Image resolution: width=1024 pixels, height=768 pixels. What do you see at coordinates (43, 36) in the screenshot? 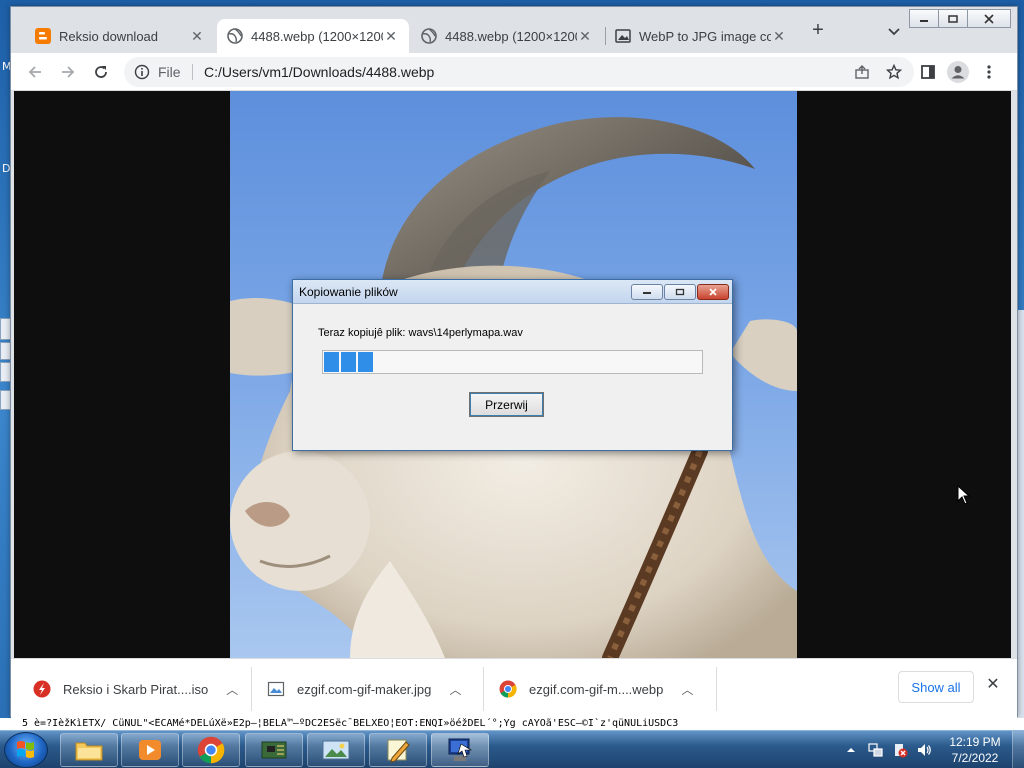
I see `blogger-icon` at bounding box center [43, 36].